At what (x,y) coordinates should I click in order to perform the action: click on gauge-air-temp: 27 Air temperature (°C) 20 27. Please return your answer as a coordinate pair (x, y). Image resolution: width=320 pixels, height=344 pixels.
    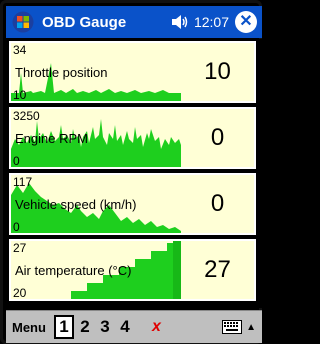
    Looking at the image, I should click on (132, 270).